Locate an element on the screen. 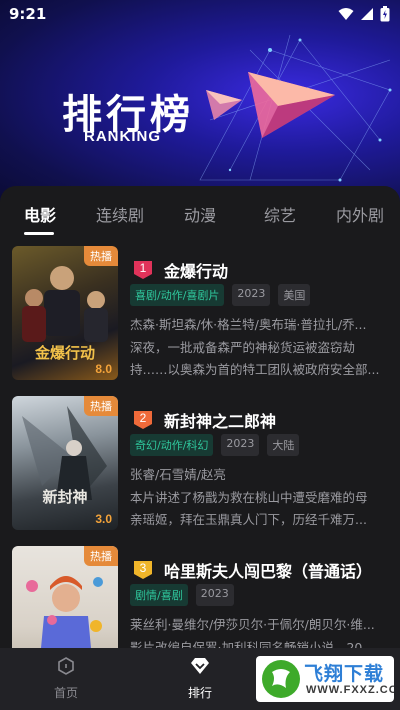  poster-image: 金爆行动 热播 8.0 is located at coordinates (65, 313).